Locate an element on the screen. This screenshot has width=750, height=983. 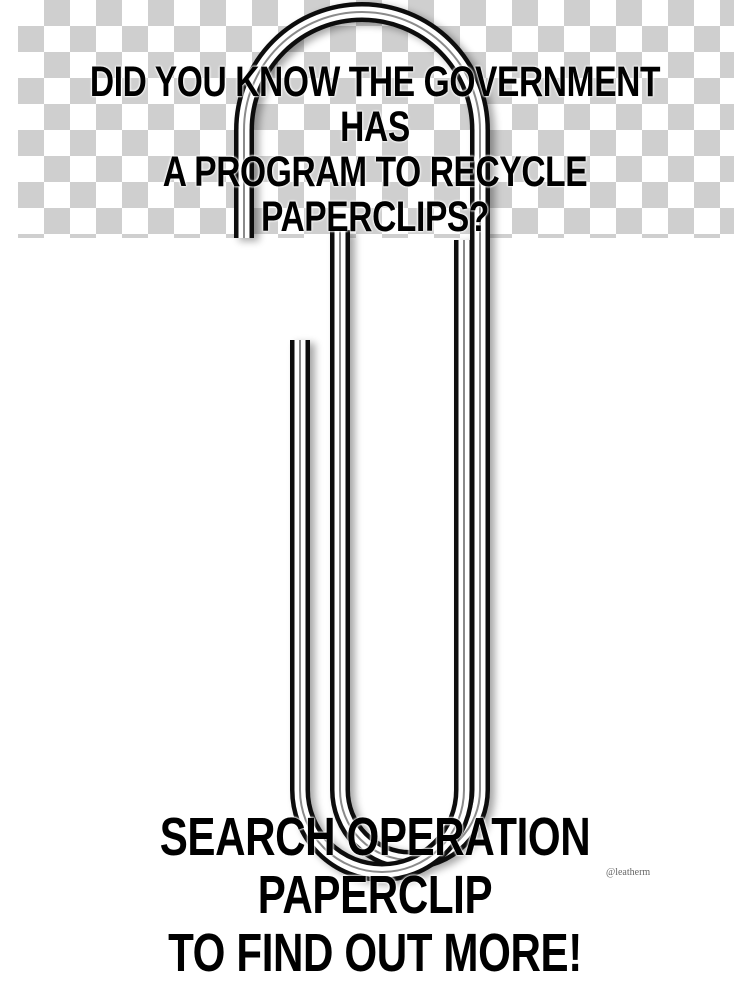
top-caption-line-1: DID YOU KNOW THE GOVERNMENT HAS is located at coordinates (375, 104).